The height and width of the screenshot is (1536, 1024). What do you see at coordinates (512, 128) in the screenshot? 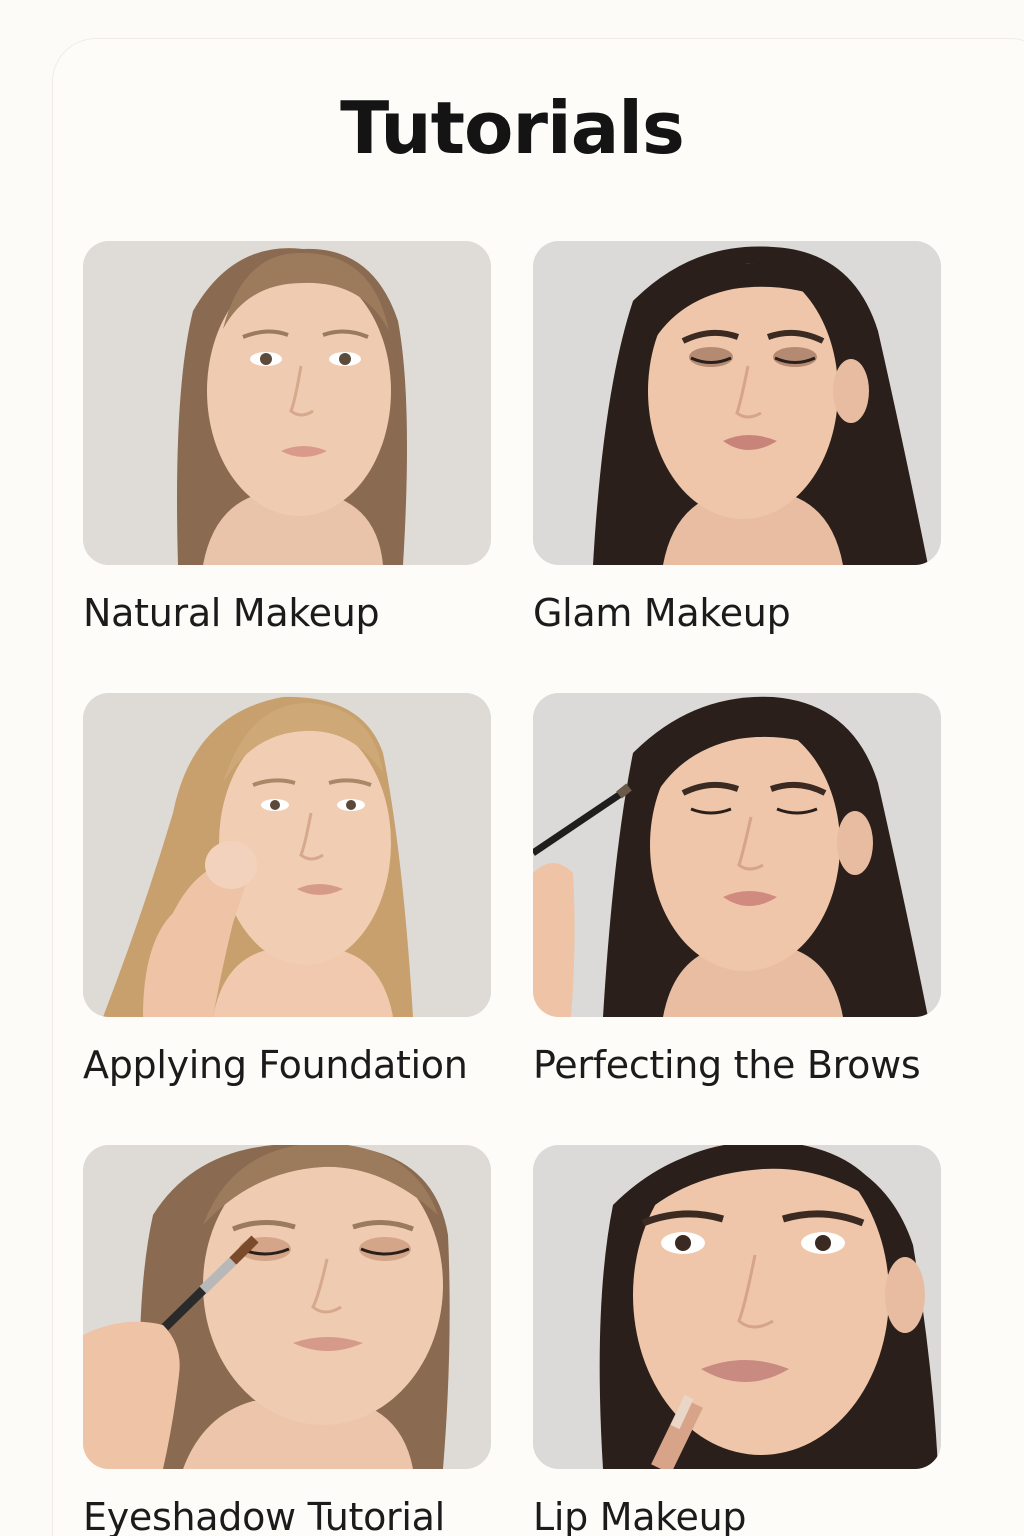
I see `page-title: Tutorials` at bounding box center [512, 128].